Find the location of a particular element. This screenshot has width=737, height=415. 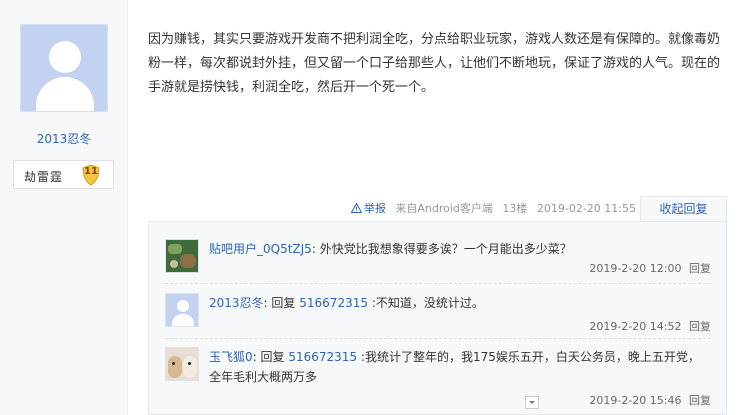

floor-number: 13楼 is located at coordinates (515, 208).